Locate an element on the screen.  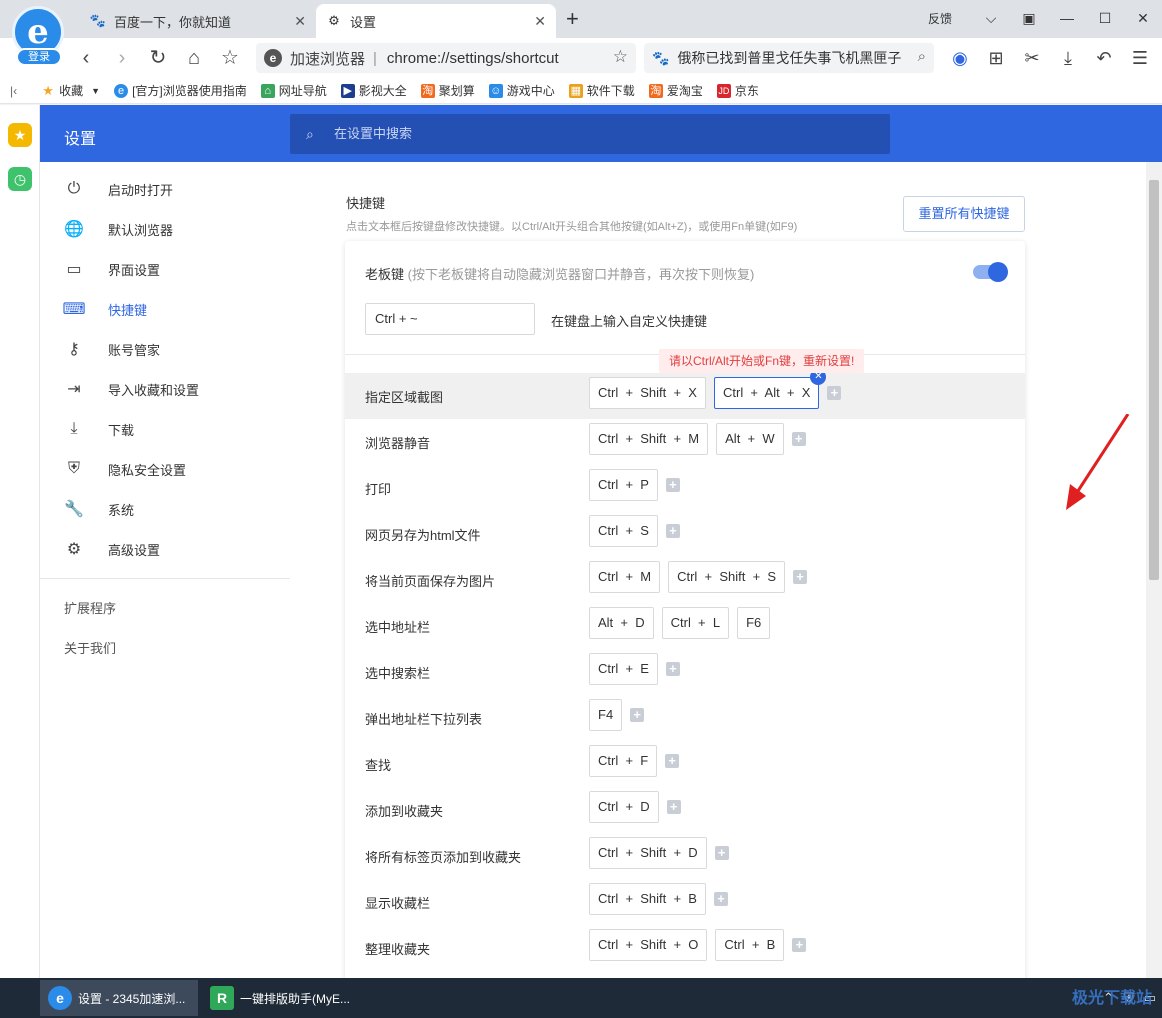
maximize-button: ☐ is located at coordinates (1105, 18).